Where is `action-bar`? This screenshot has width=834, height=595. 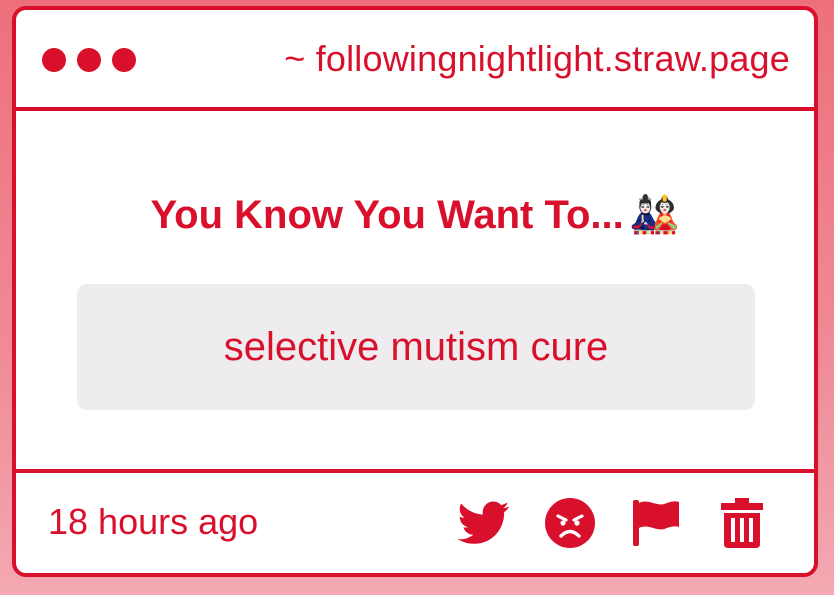 action-bar is located at coordinates (613, 523).